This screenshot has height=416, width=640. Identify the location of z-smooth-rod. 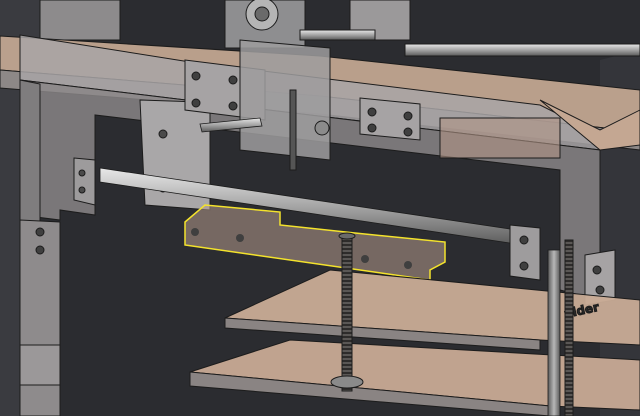
(554, 332).